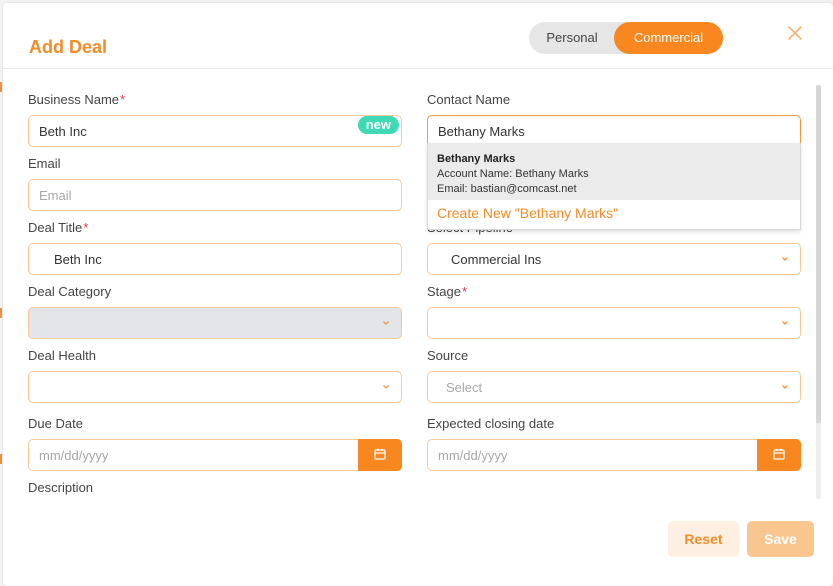 This screenshot has width=833, height=586. Describe the element at coordinates (215, 387) in the screenshot. I see `deal-health-select` at that location.